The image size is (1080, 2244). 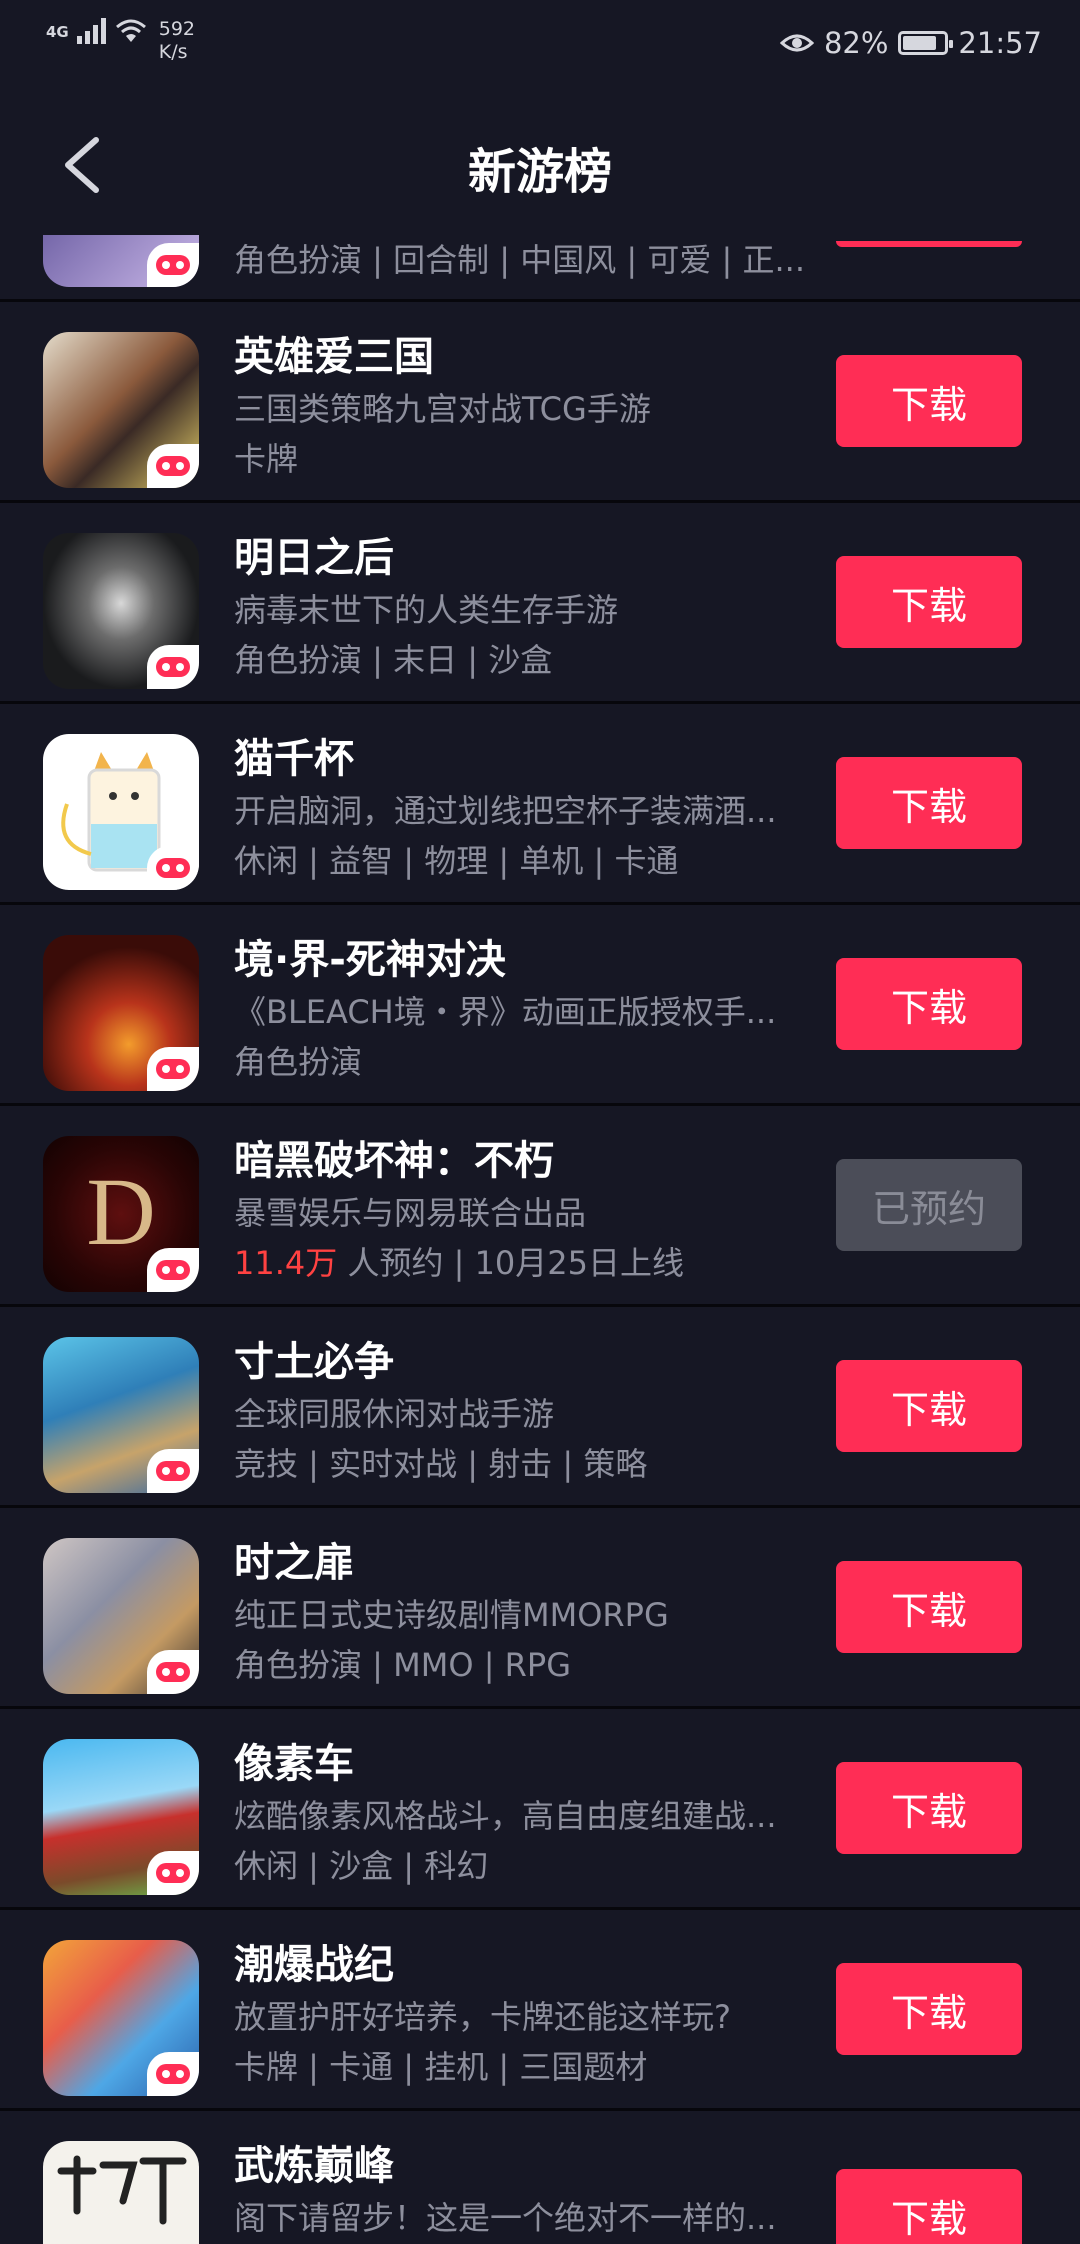 What do you see at coordinates (929, 244) in the screenshot?
I see `download-button` at bounding box center [929, 244].